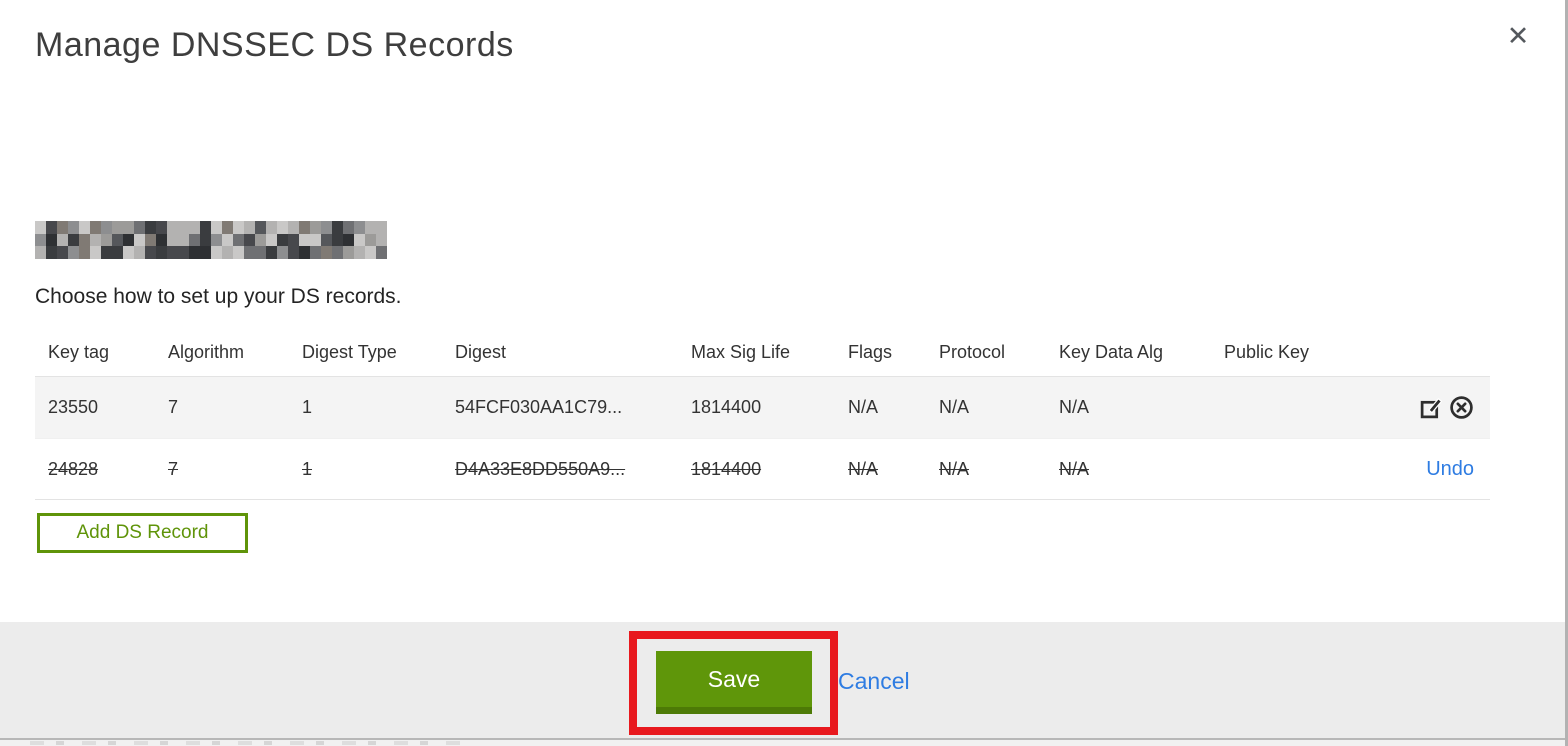 The image size is (1568, 746). Describe the element at coordinates (142, 533) in the screenshot. I see `add-ds-record-button: Add DS Record` at that location.